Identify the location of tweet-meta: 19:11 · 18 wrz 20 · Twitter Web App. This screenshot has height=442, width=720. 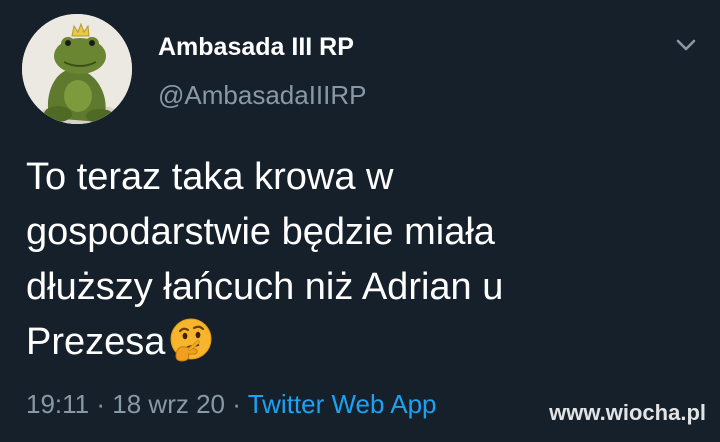
(231, 404).